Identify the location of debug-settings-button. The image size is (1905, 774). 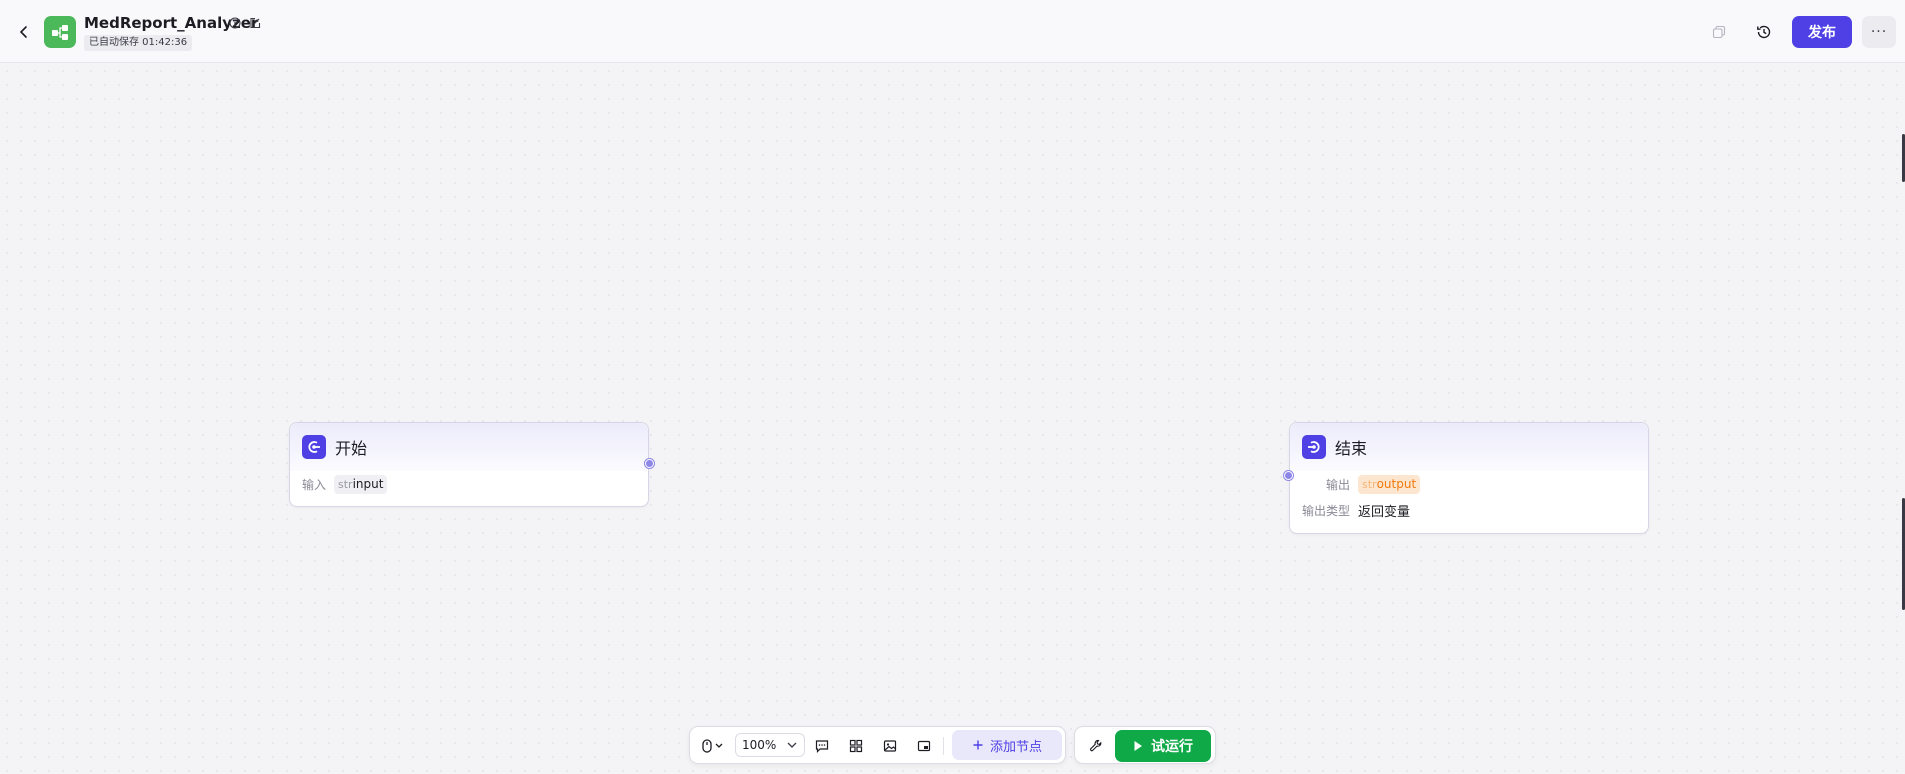
(1096, 746).